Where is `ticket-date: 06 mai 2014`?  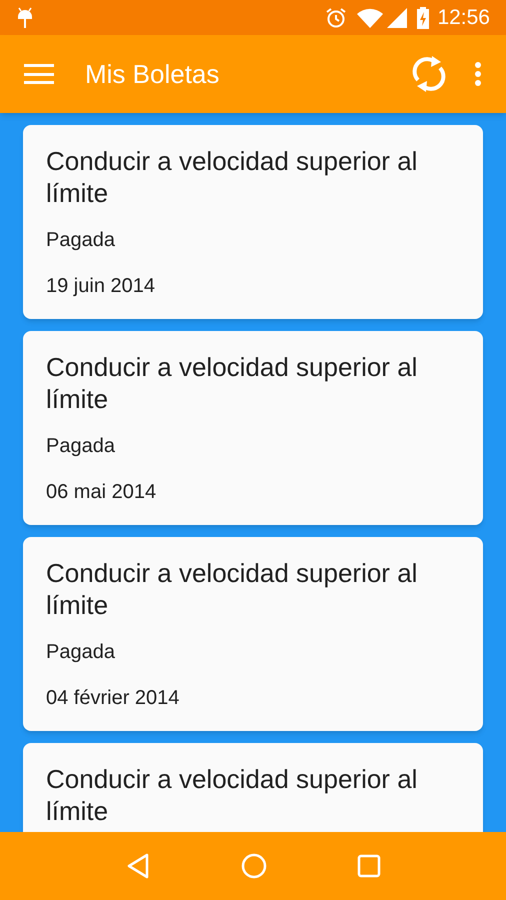 ticket-date: 06 mai 2014 is located at coordinates (102, 492).